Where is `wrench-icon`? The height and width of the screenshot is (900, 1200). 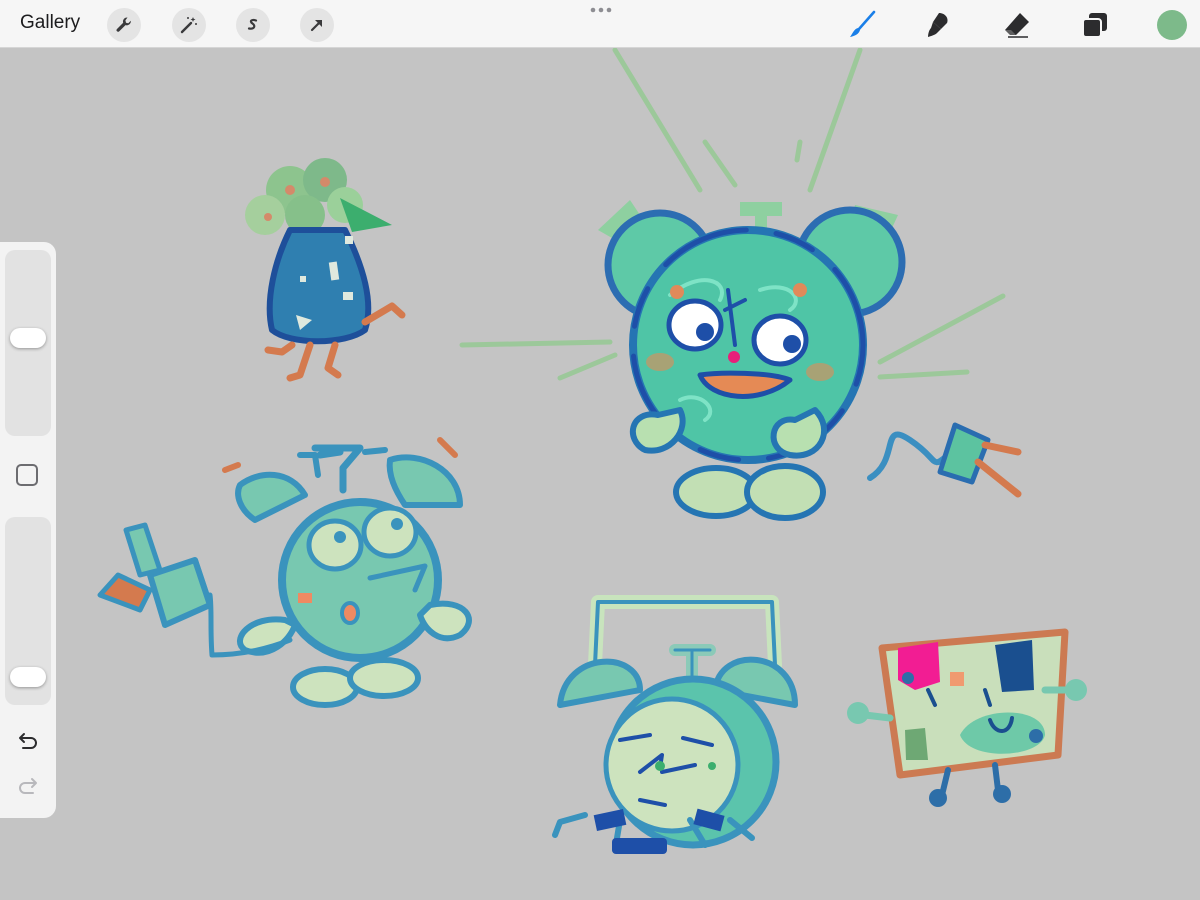
wrench-icon is located at coordinates (123, 24).